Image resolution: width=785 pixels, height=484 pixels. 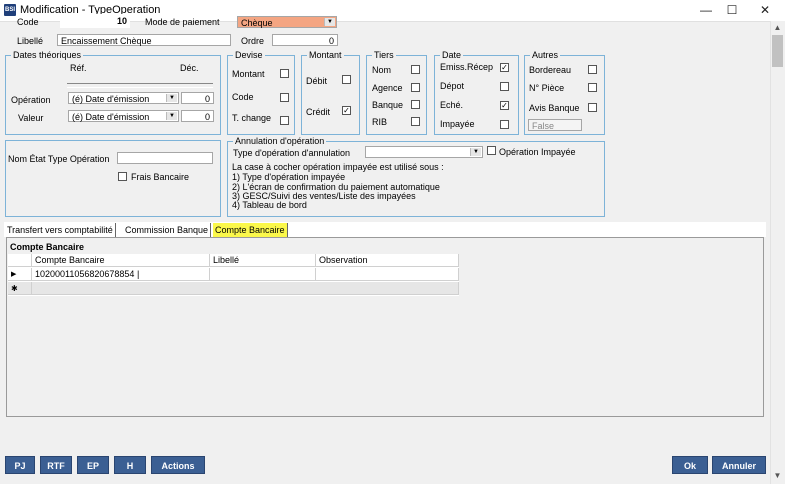 I want to click on grid-corner, so click(x=20, y=260).